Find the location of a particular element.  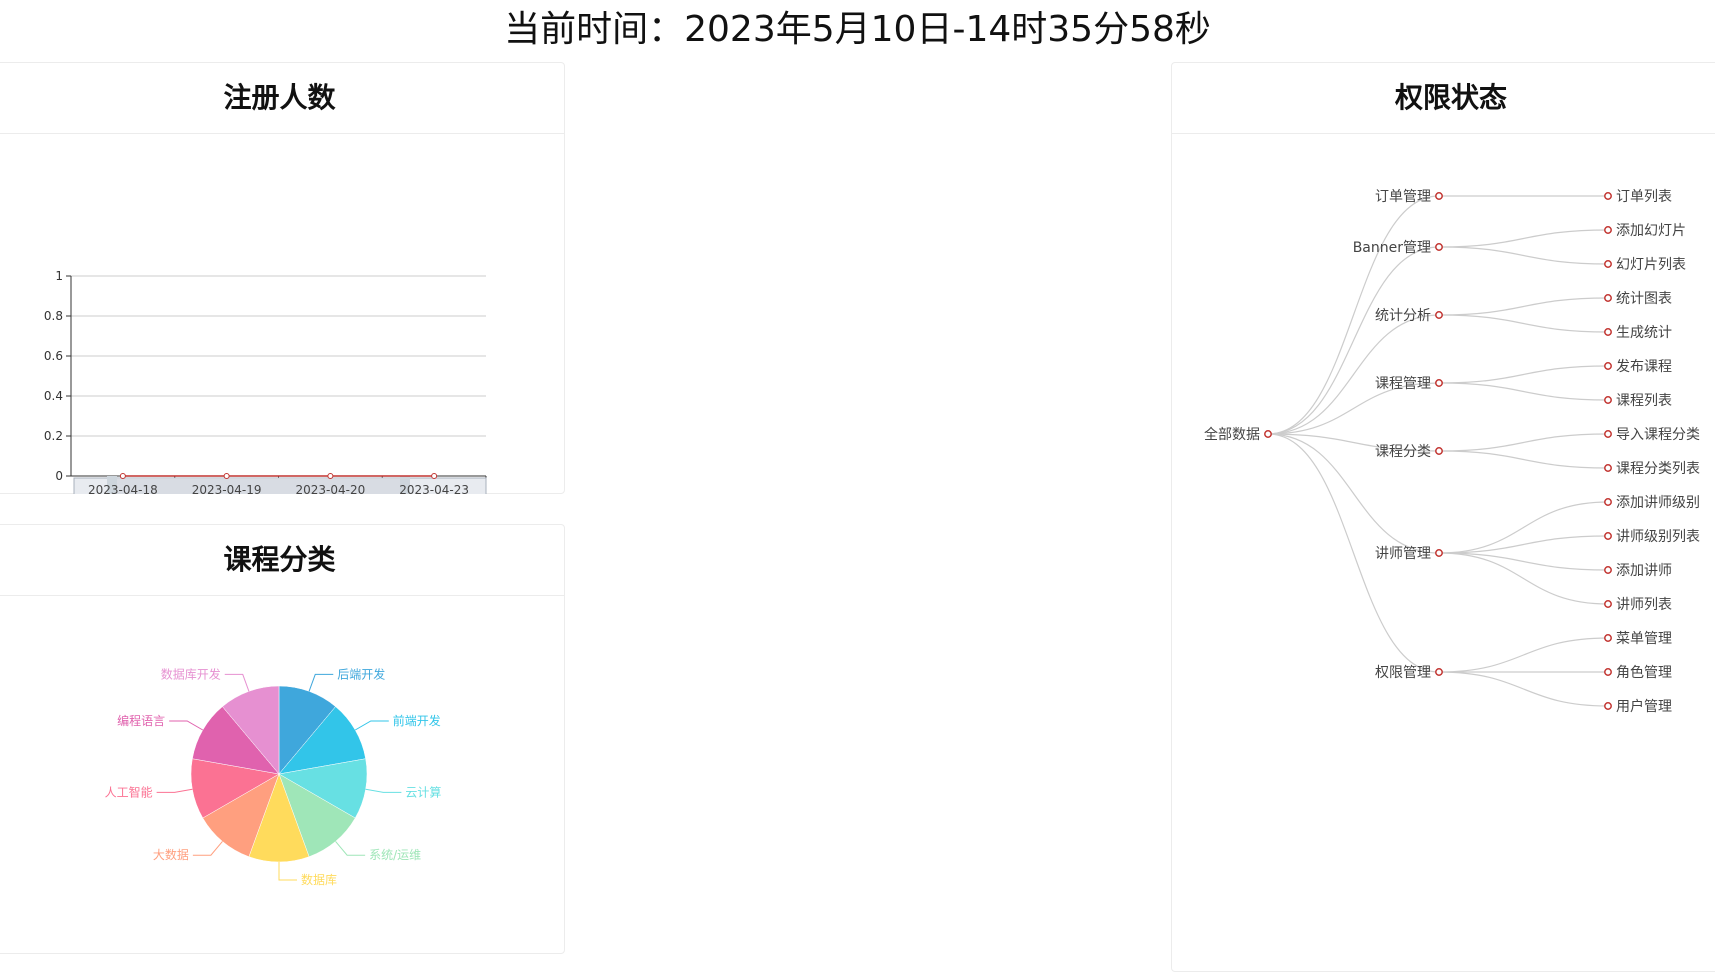

tree-leaf-node-label: 发布课程 is located at coordinates (1644, 367).